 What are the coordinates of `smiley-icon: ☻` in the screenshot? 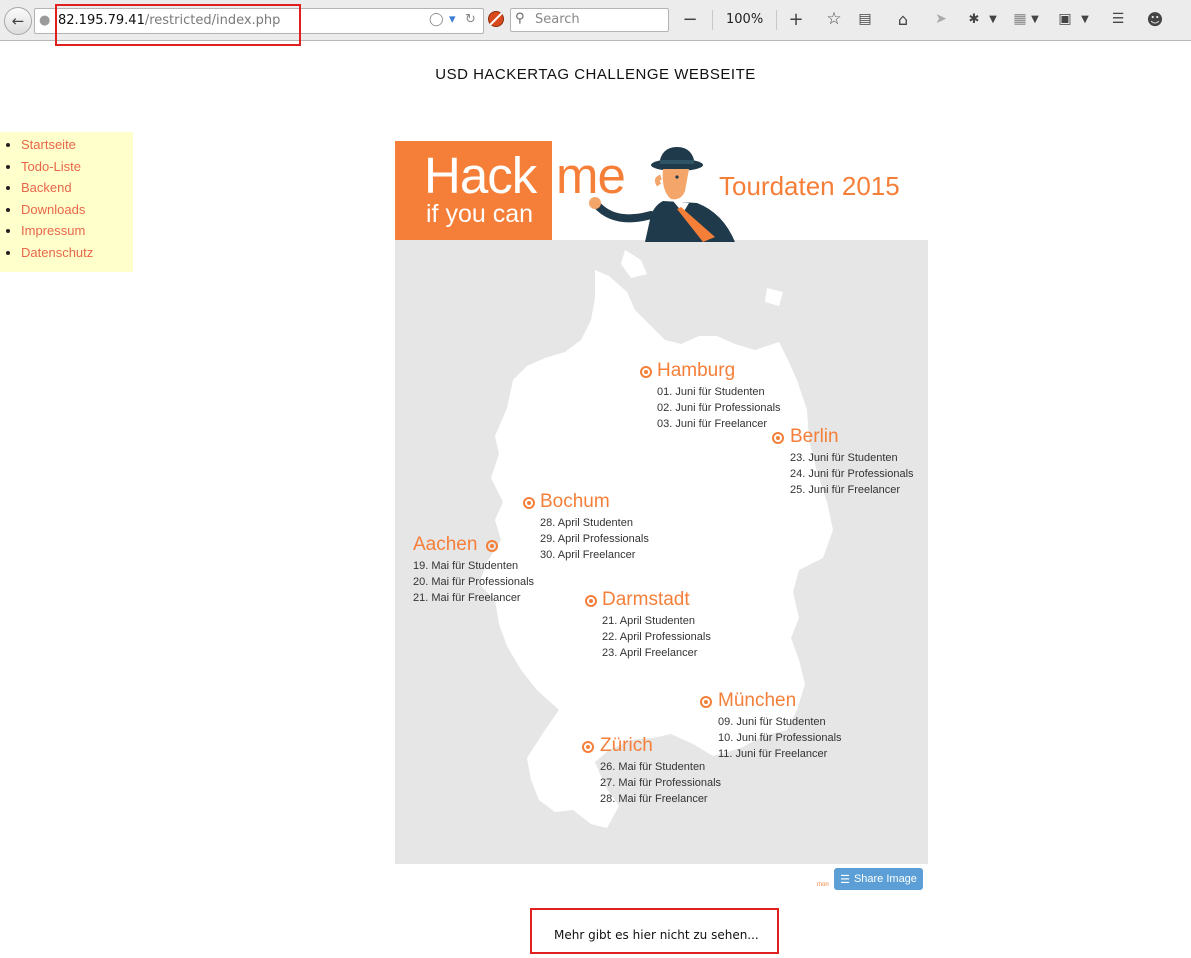 It's located at (1155, 19).